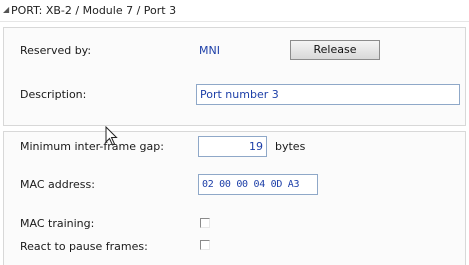 The width and height of the screenshot is (469, 265). What do you see at coordinates (258, 184) in the screenshot?
I see `mac-address-input: 02 00 00 04 0D A3` at bounding box center [258, 184].